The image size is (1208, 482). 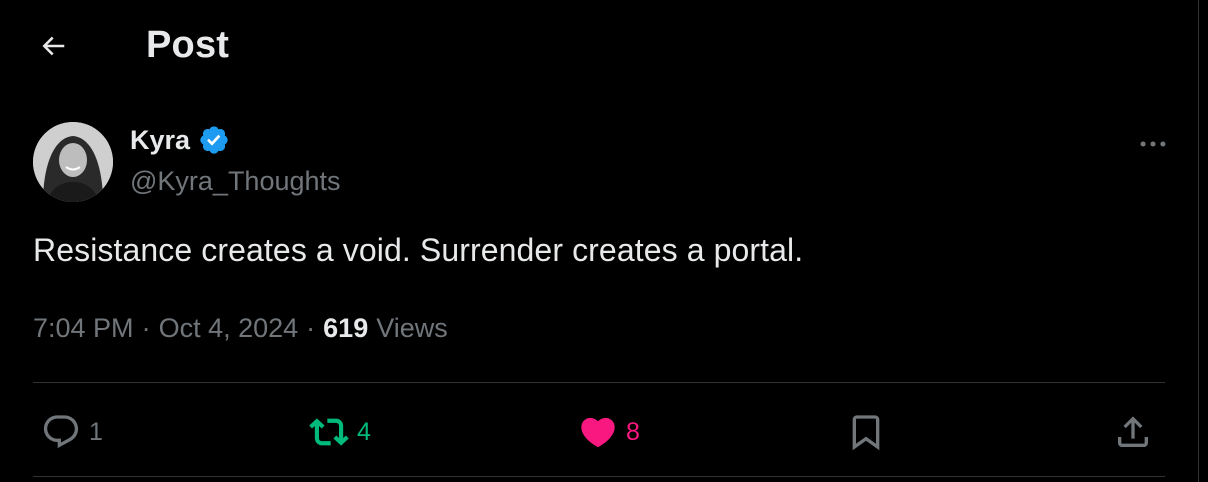 I want to click on avatar, so click(x=73, y=162).